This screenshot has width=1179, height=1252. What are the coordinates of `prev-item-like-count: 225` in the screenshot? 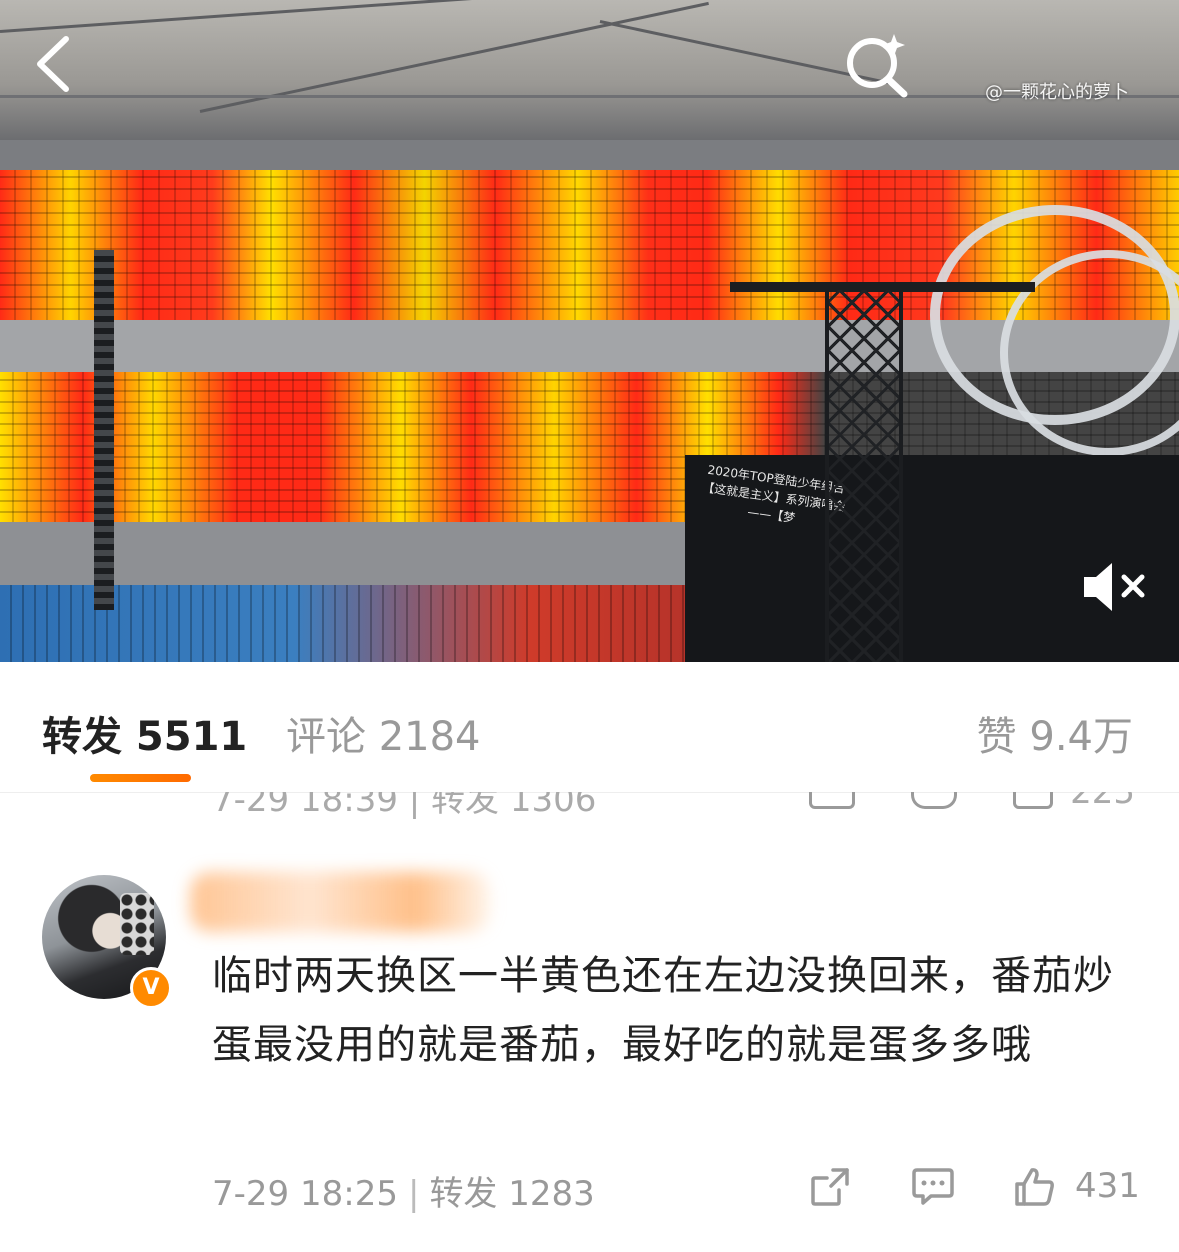 It's located at (1102, 802).